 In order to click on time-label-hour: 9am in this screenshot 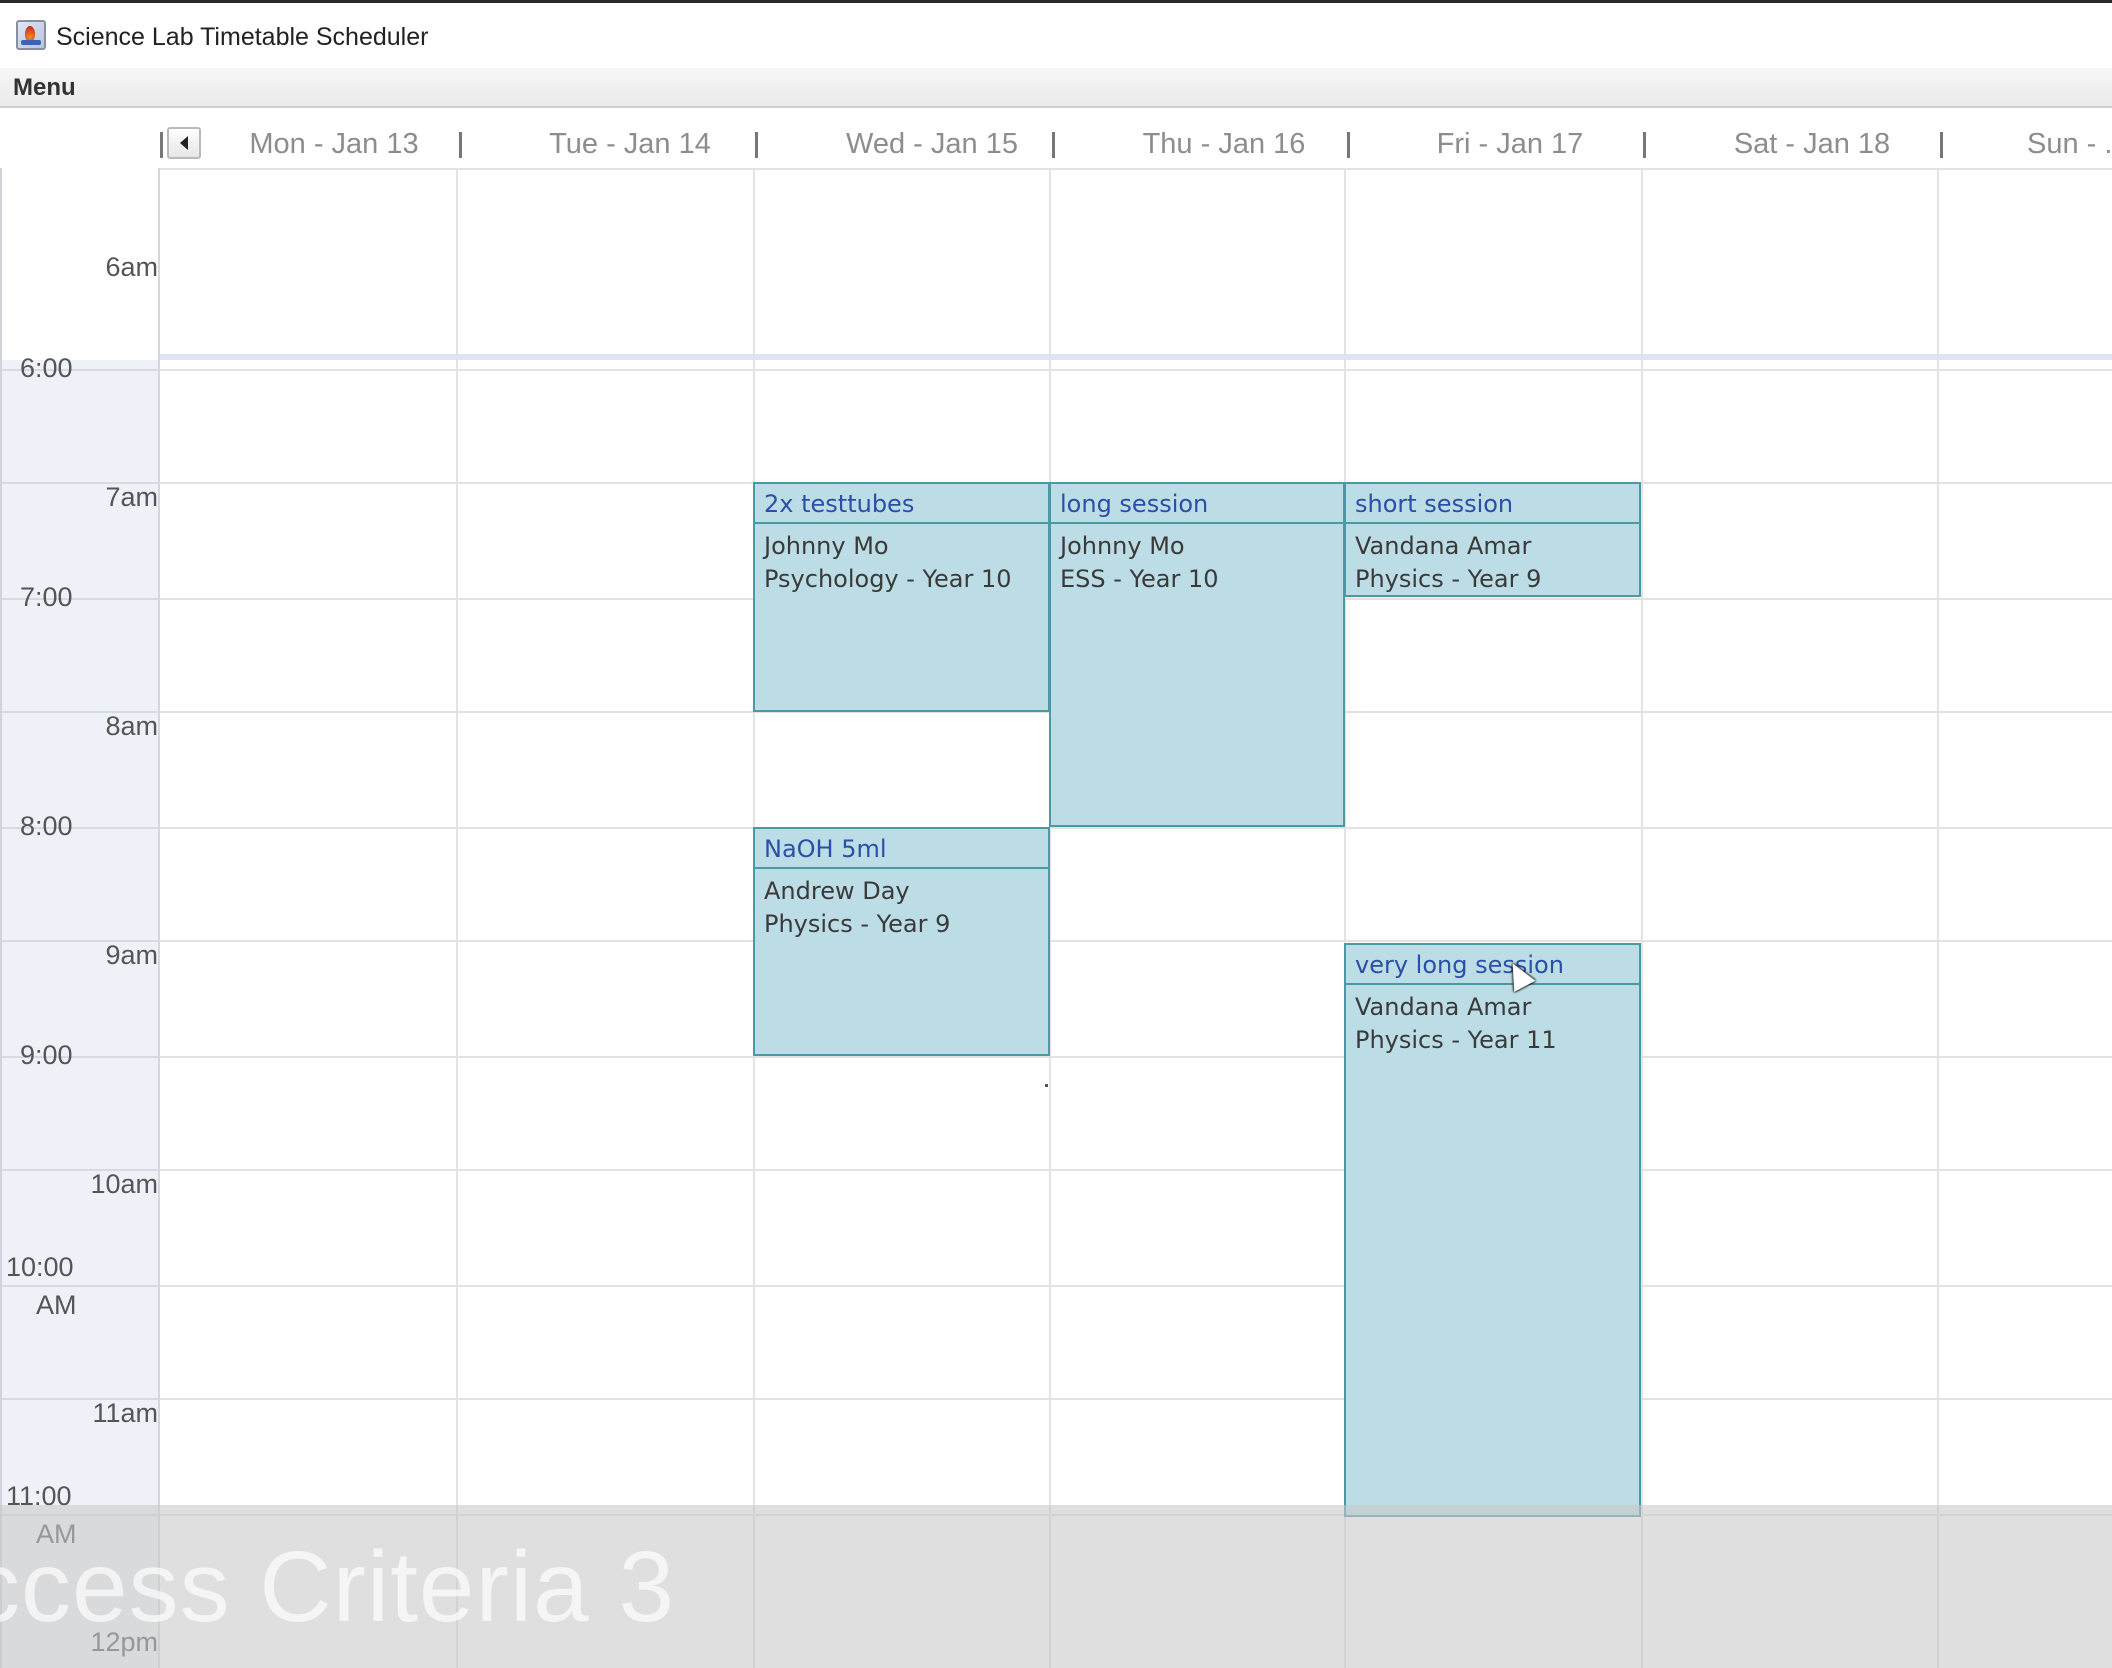, I will do `click(131, 955)`.